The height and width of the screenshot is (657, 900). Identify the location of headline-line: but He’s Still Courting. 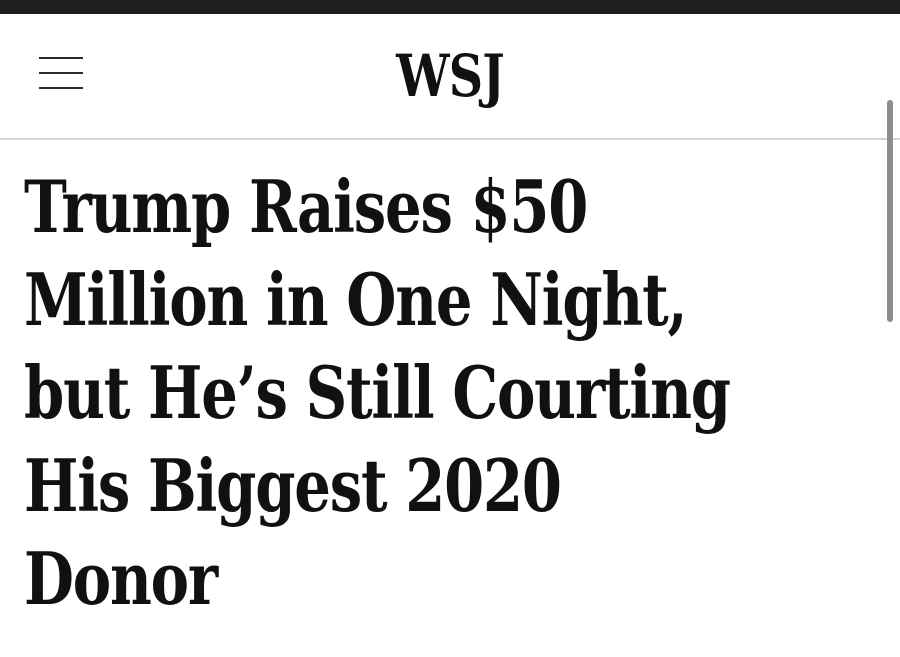
(377, 392).